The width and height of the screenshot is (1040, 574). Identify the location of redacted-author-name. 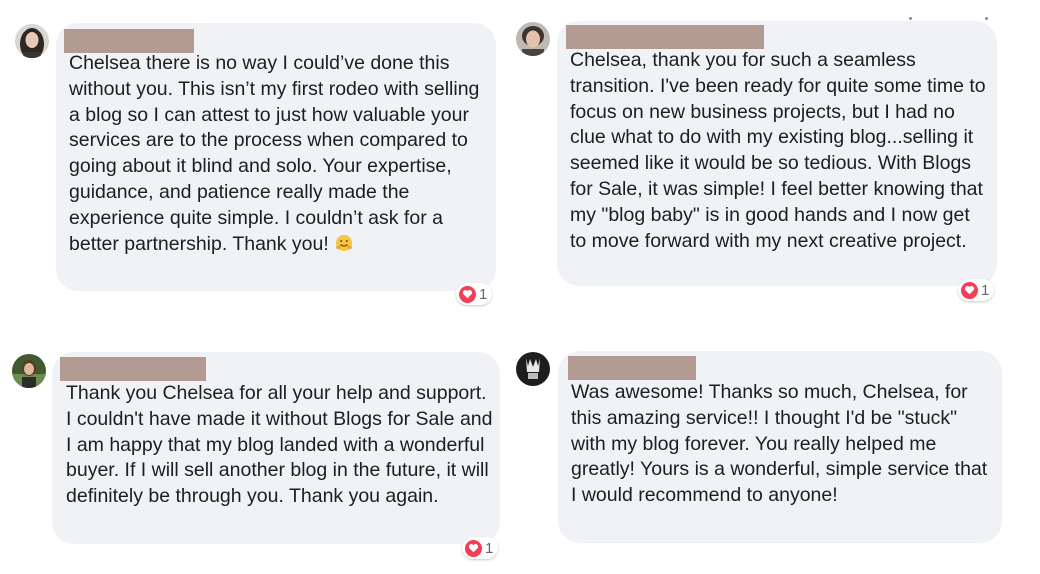
(632, 368).